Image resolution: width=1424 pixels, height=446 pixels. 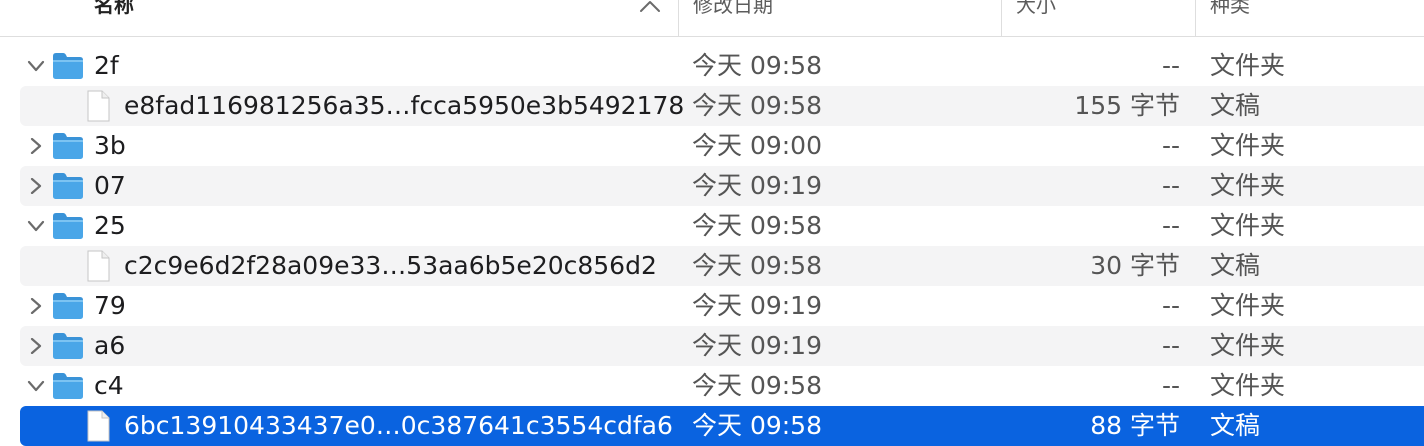 I want to click on item-name: 6bc13910433437e0…0c387641c3554cdfa6, so click(x=398, y=425).